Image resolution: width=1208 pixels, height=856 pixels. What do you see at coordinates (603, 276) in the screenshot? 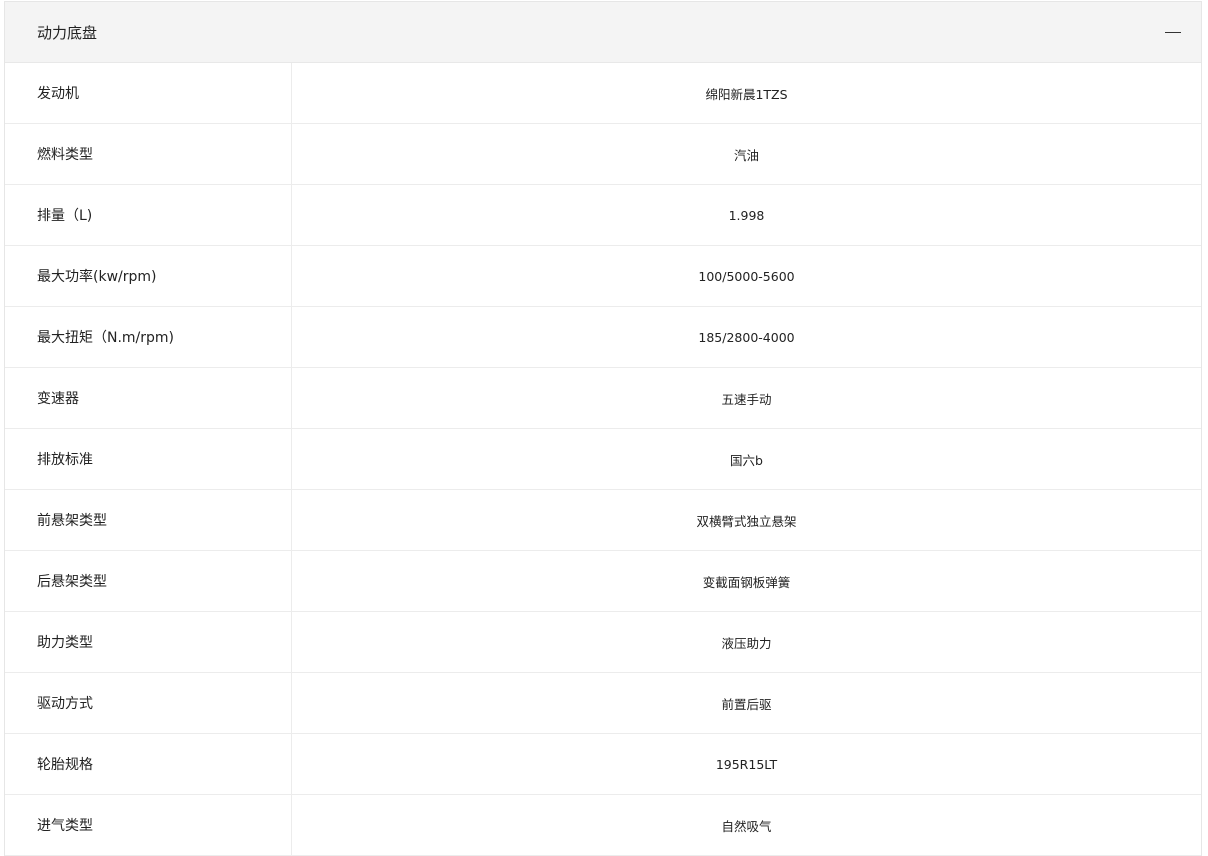
I see `spec-row-max-power: 最大功率(kw/rpm) 100/5000-5600` at bounding box center [603, 276].